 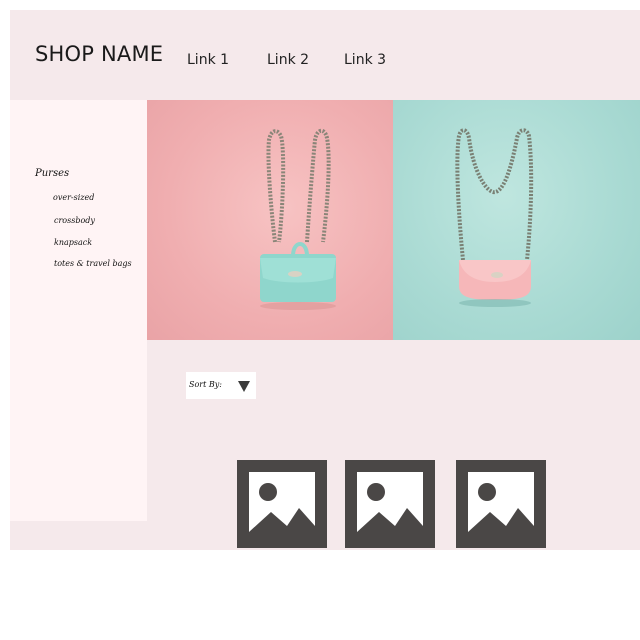 What do you see at coordinates (244, 386) in the screenshot?
I see `dropdown-triangle-icon` at bounding box center [244, 386].